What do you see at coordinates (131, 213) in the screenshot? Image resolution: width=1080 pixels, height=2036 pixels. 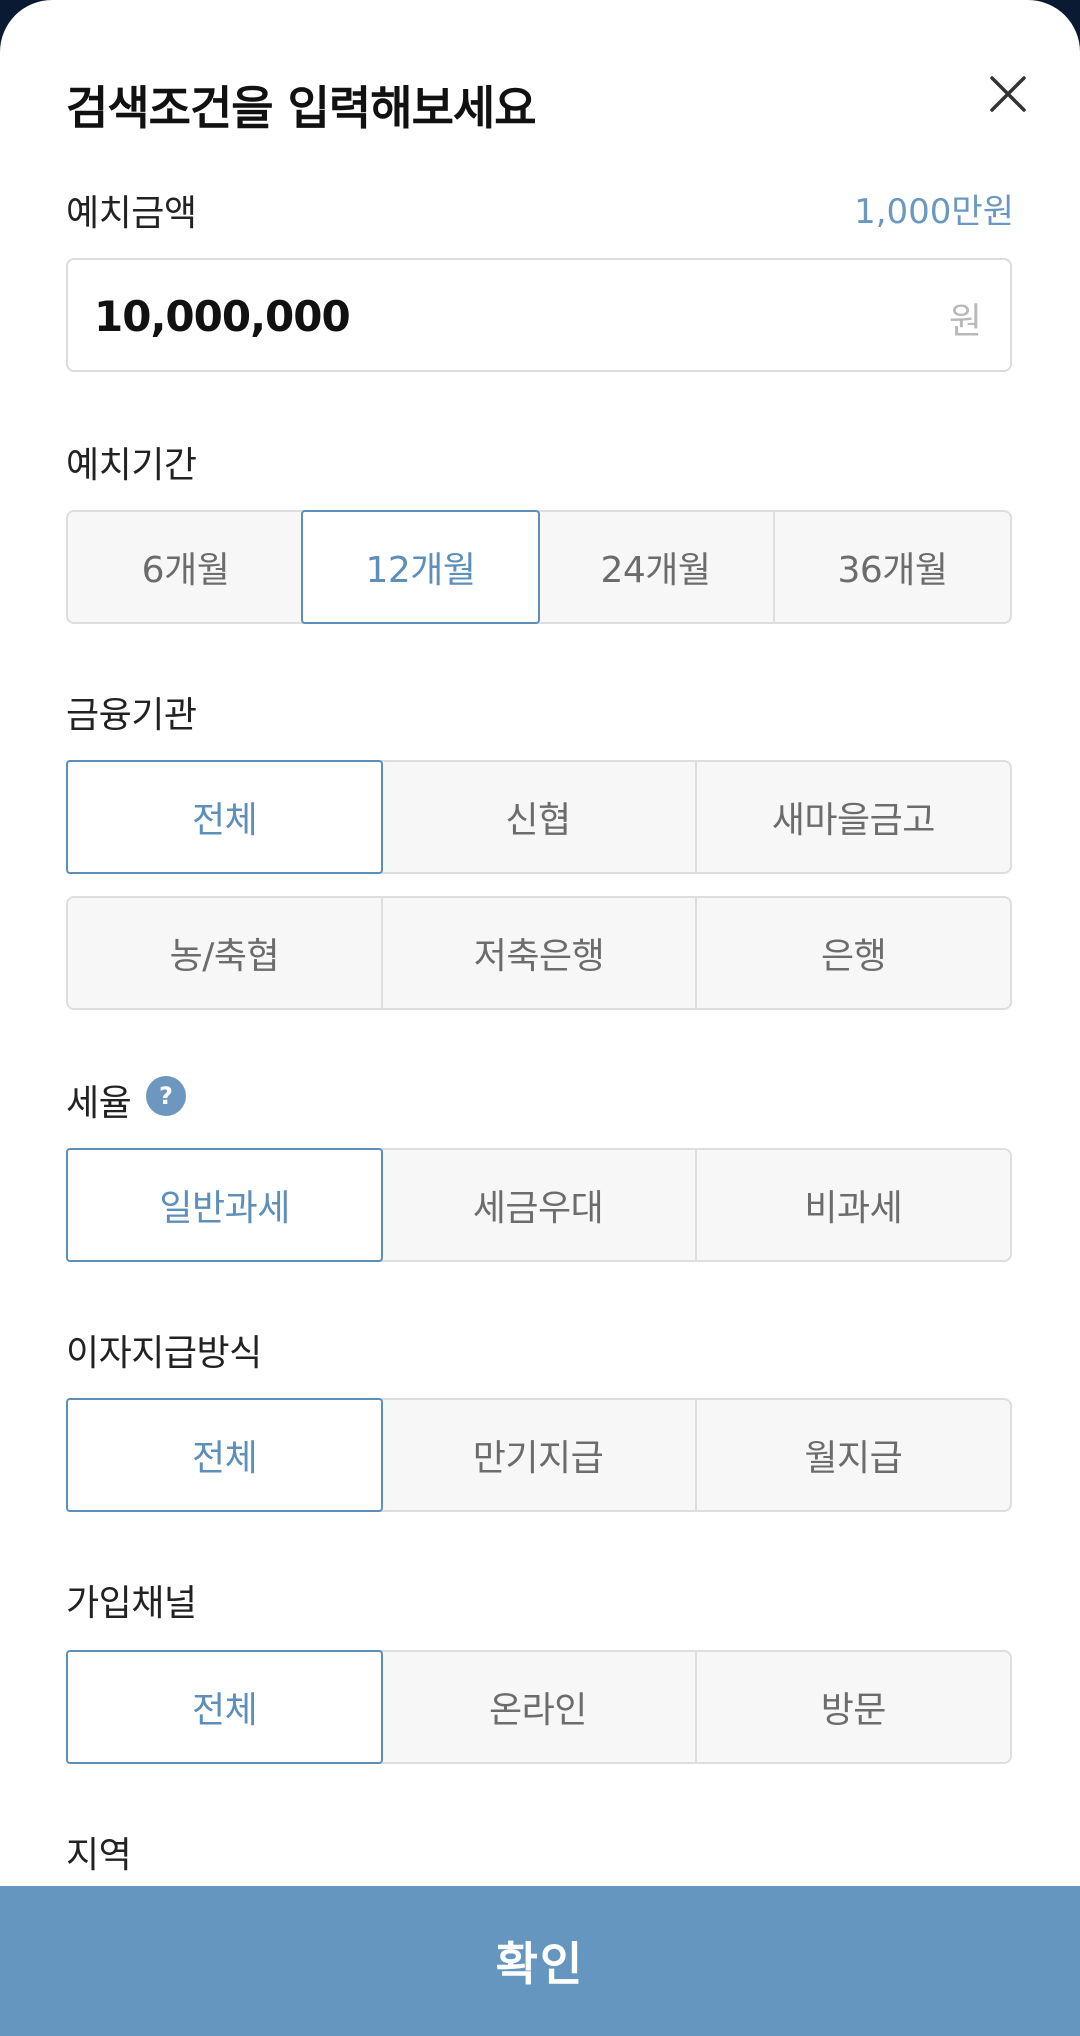 I see `deposit-amount-label: 예치금액` at bounding box center [131, 213].